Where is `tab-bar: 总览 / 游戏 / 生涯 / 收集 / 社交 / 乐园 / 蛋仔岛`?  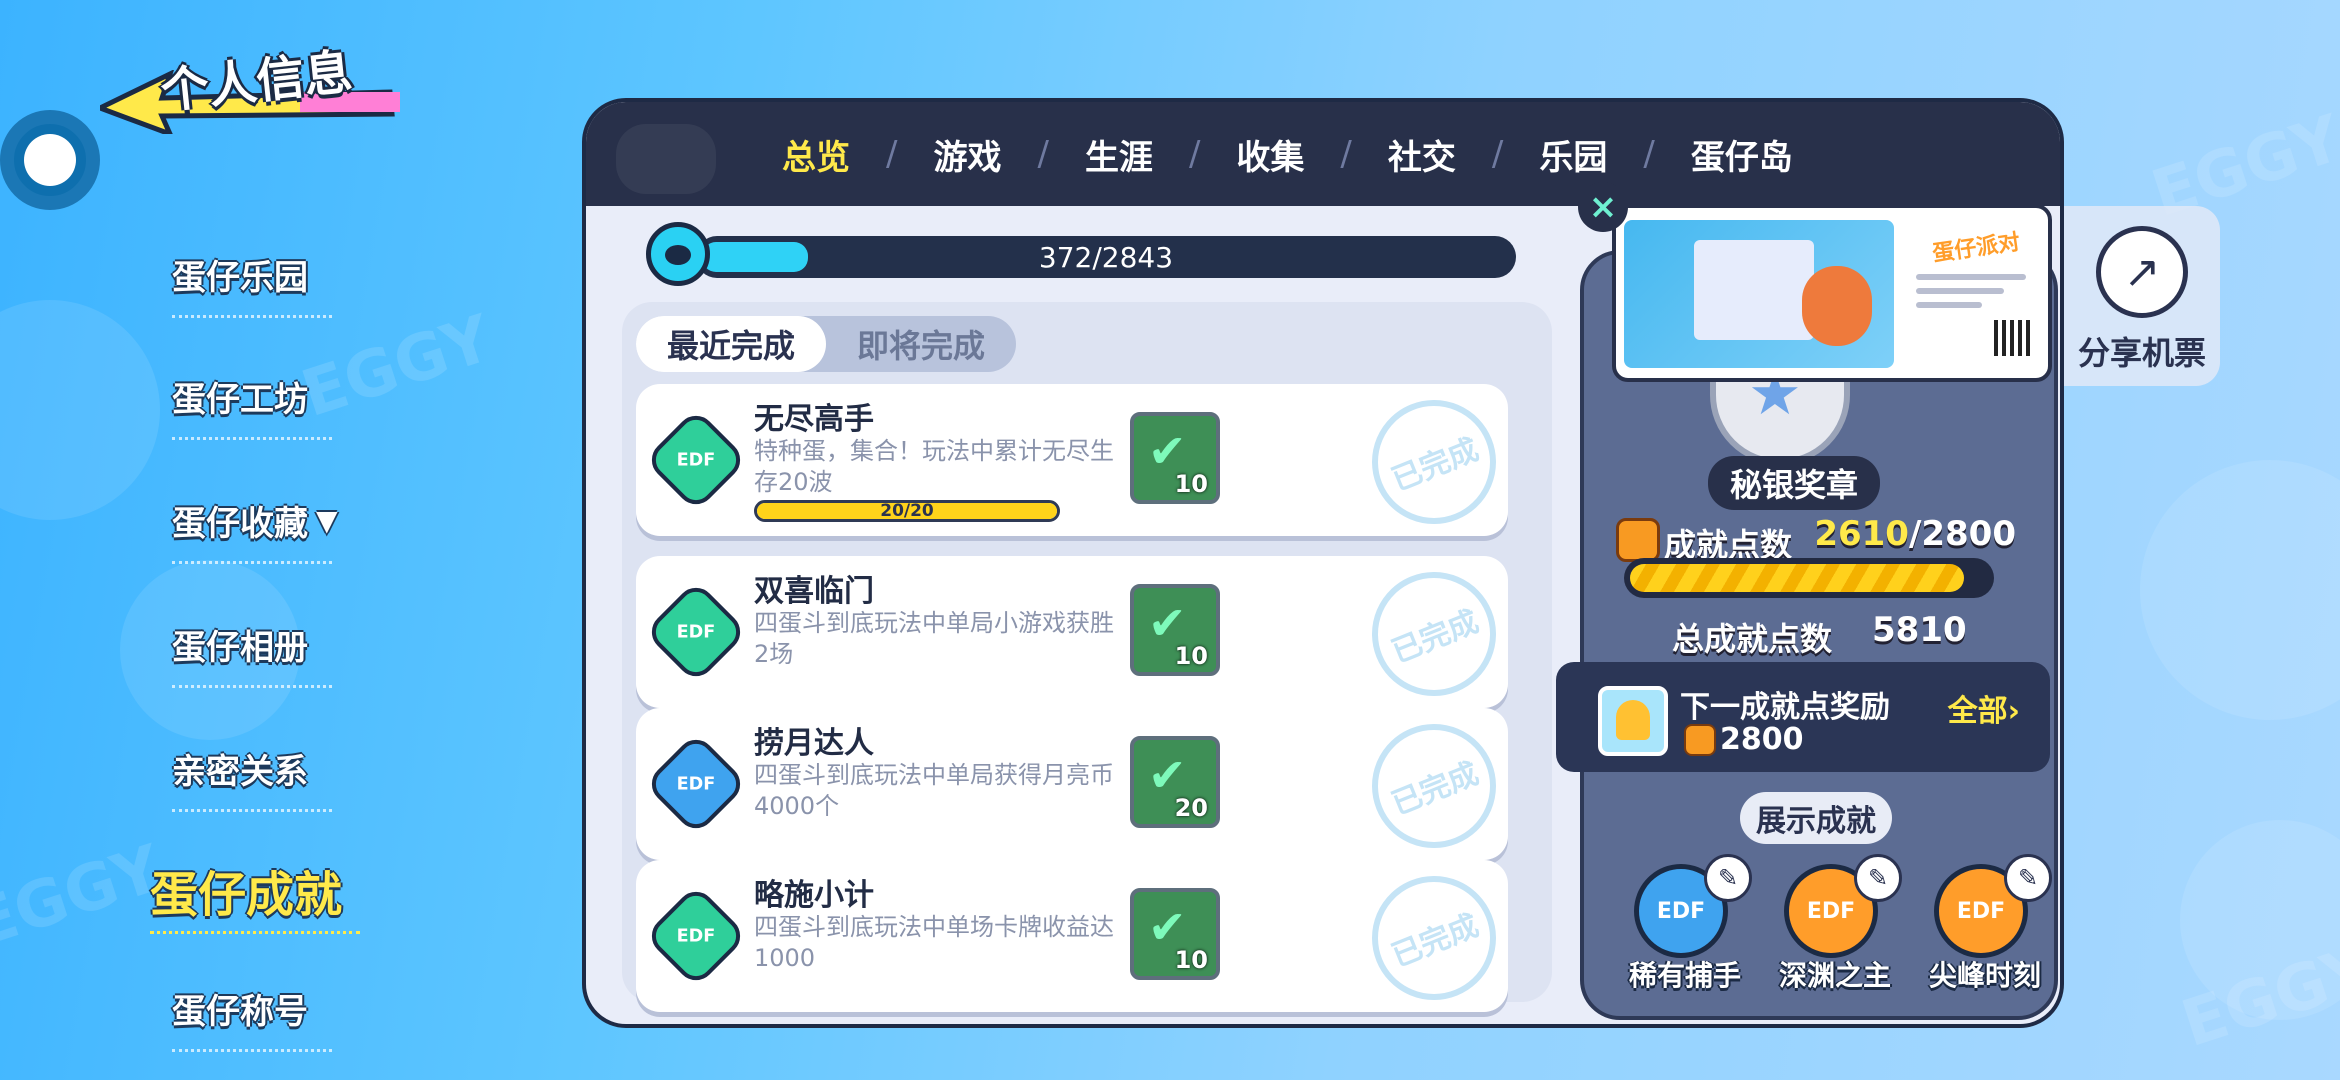 tab-bar: 总览 / 游戏 / 生涯 / 收集 / 社交 / 乐园 / 蛋仔岛 is located at coordinates (1323, 154).